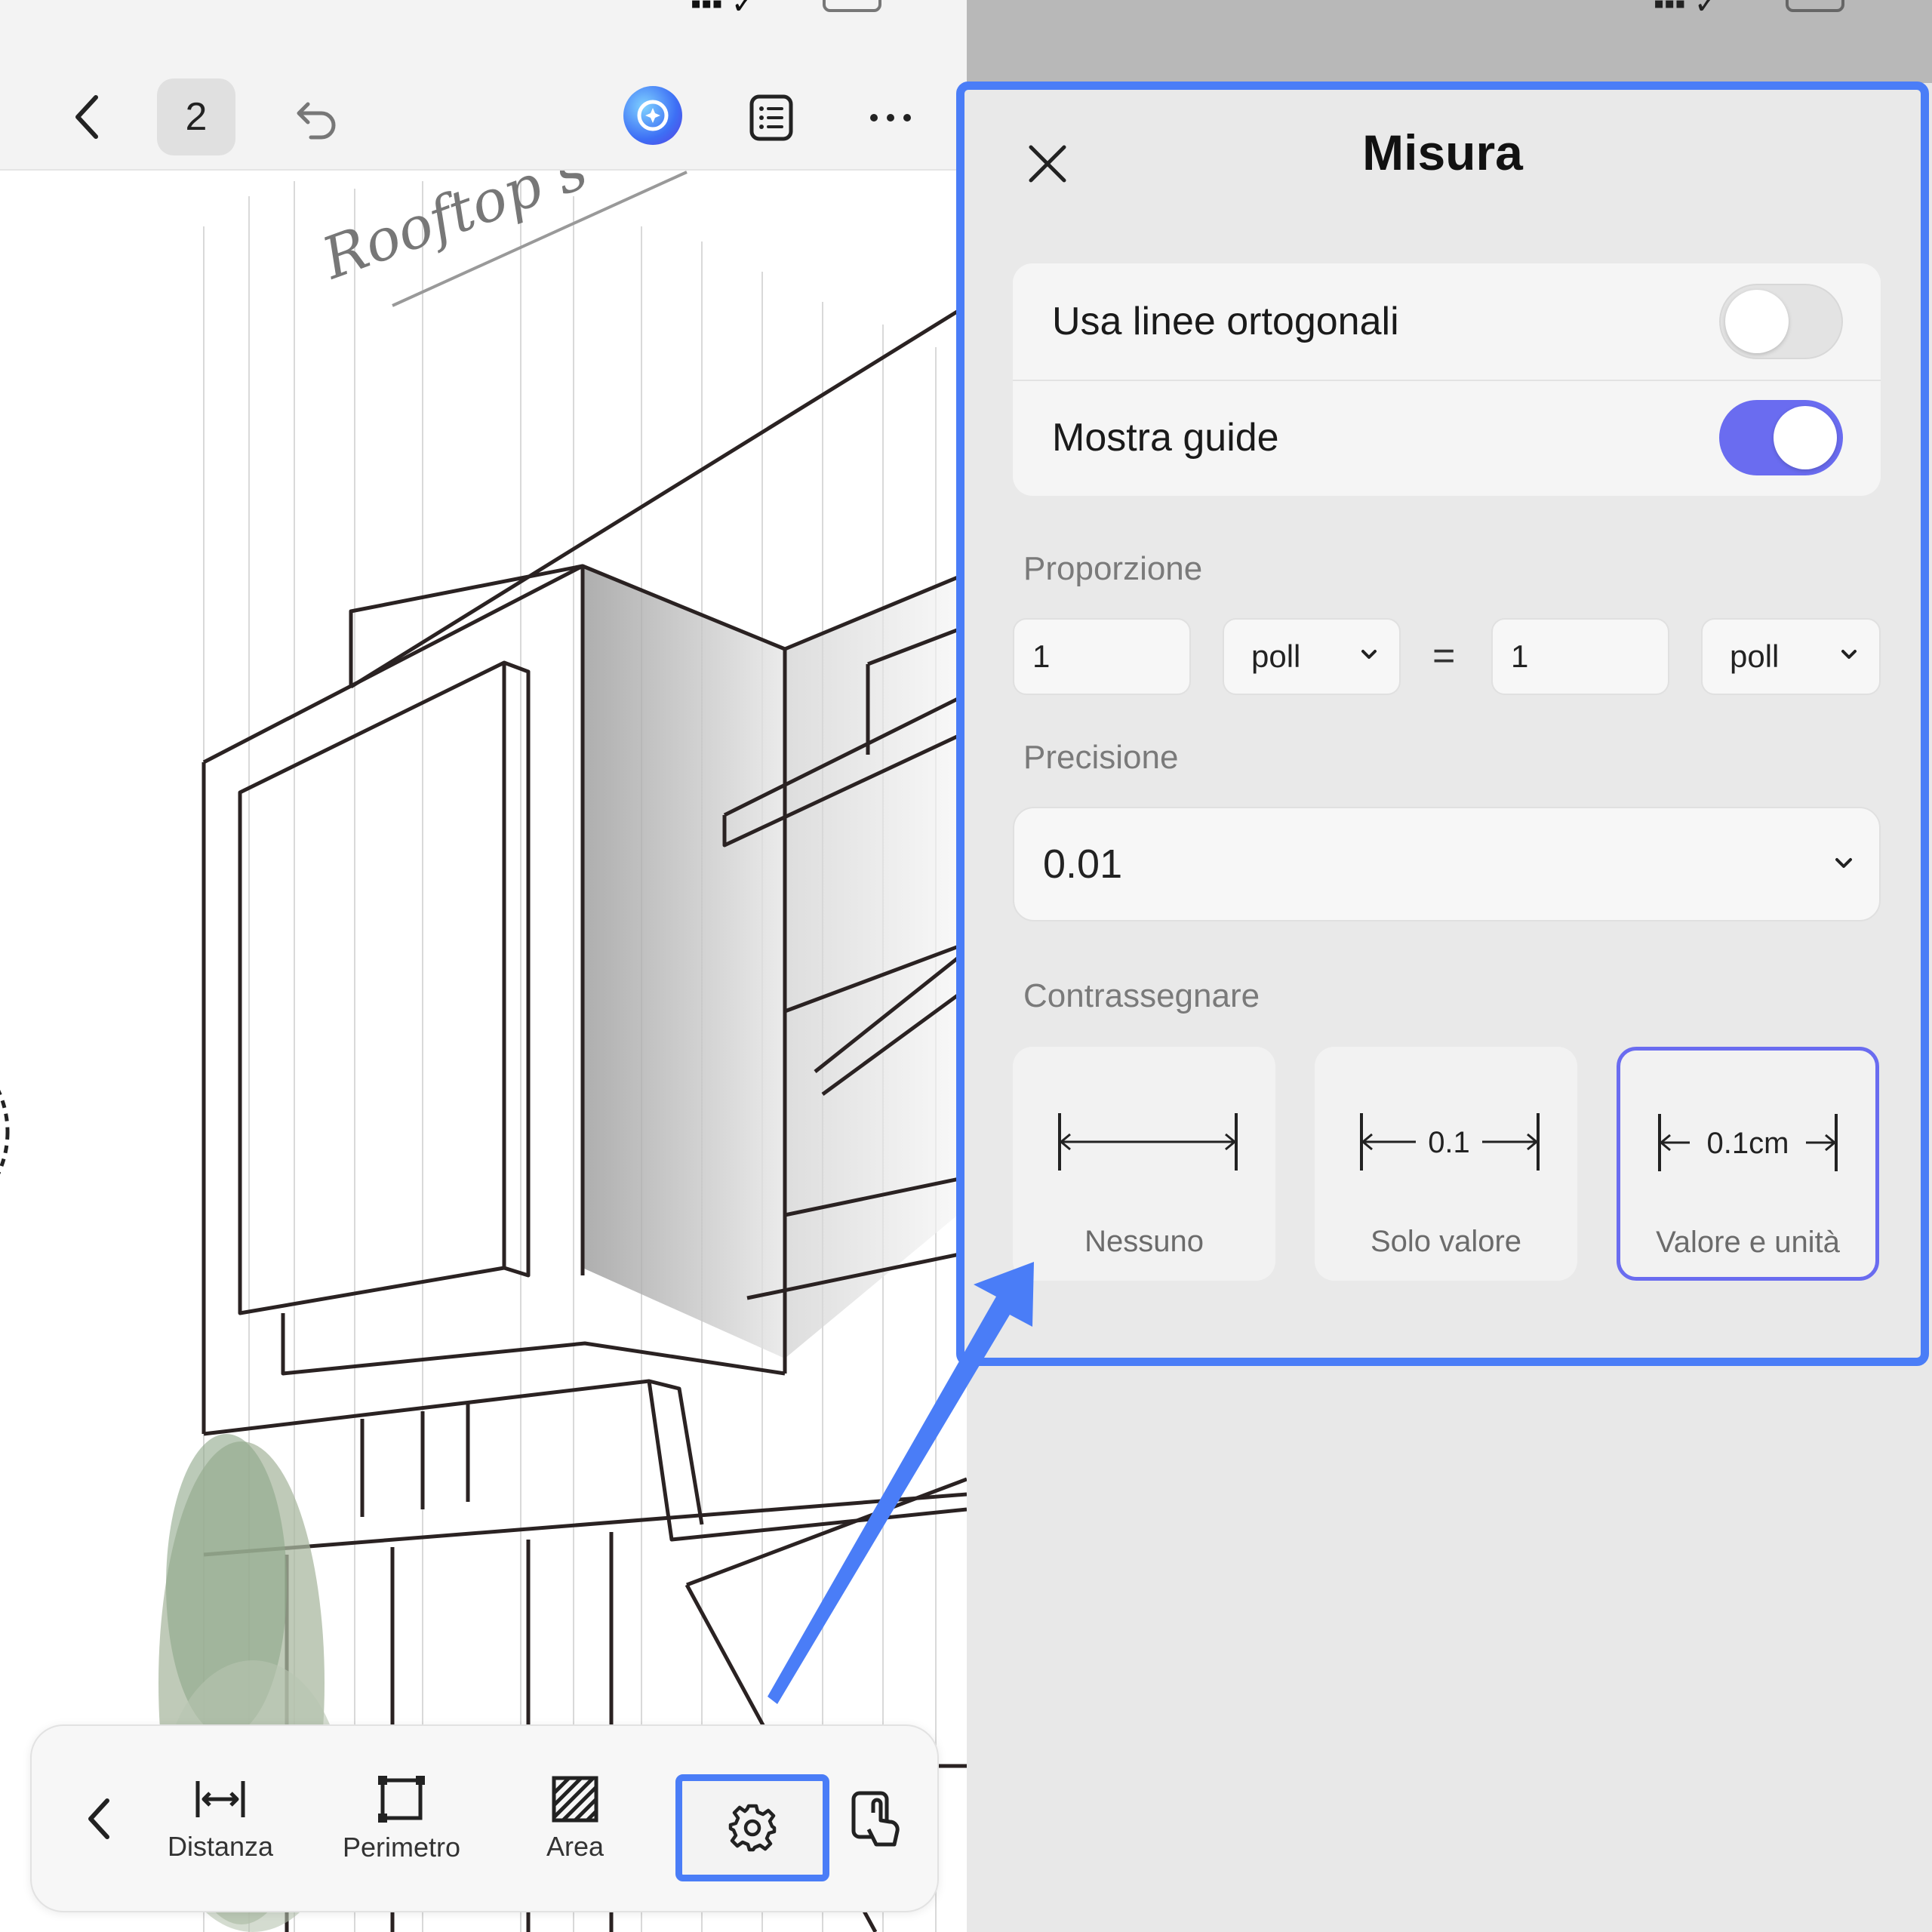  Describe the element at coordinates (1446, 1241) in the screenshot. I see `mark-option-value-only-label: Solo valore` at that location.